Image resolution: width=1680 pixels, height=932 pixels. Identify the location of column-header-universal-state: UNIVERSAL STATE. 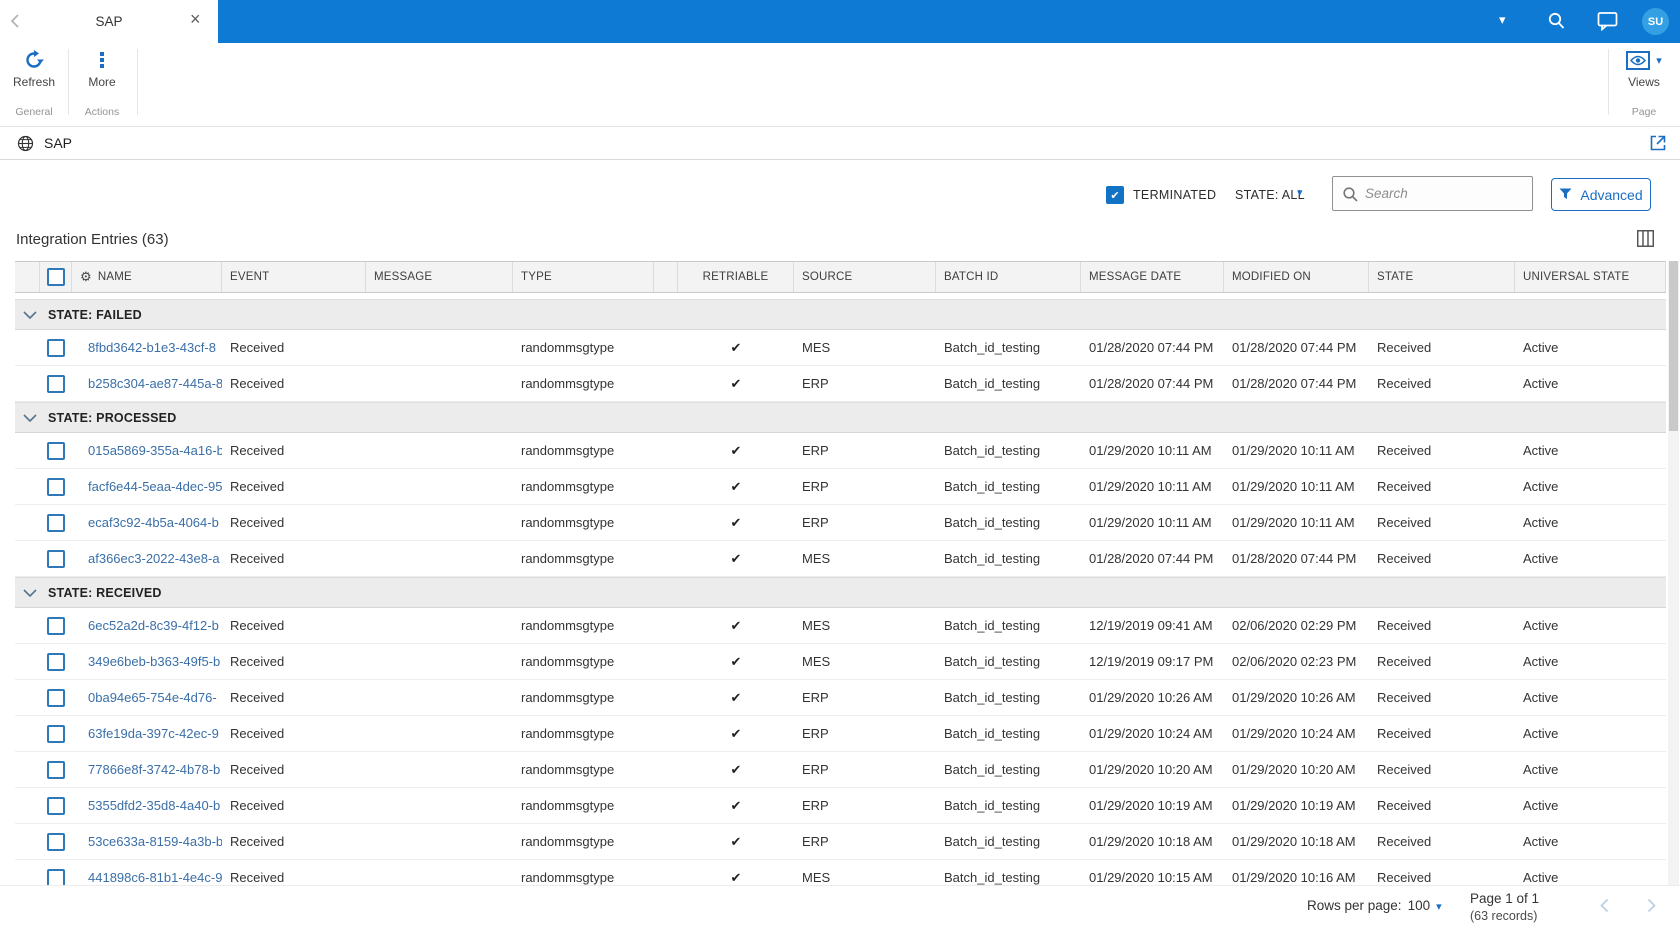
(1590, 277).